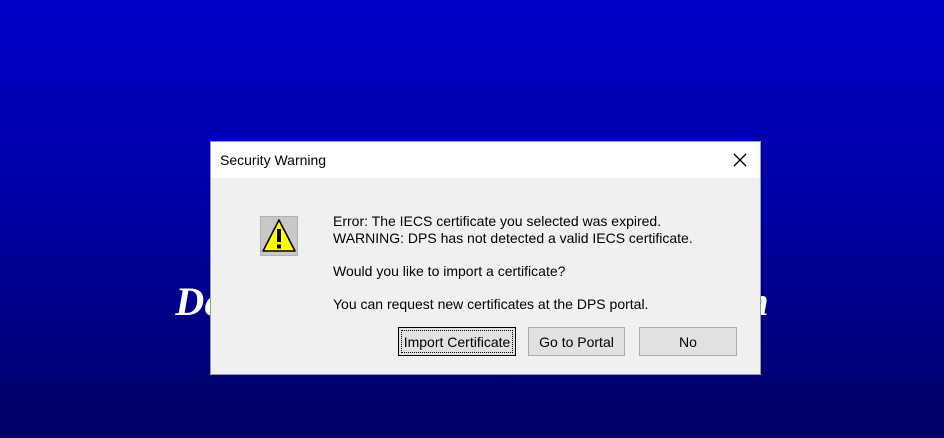  I want to click on question-message: Would you like to import a certificate?, so click(449, 271).